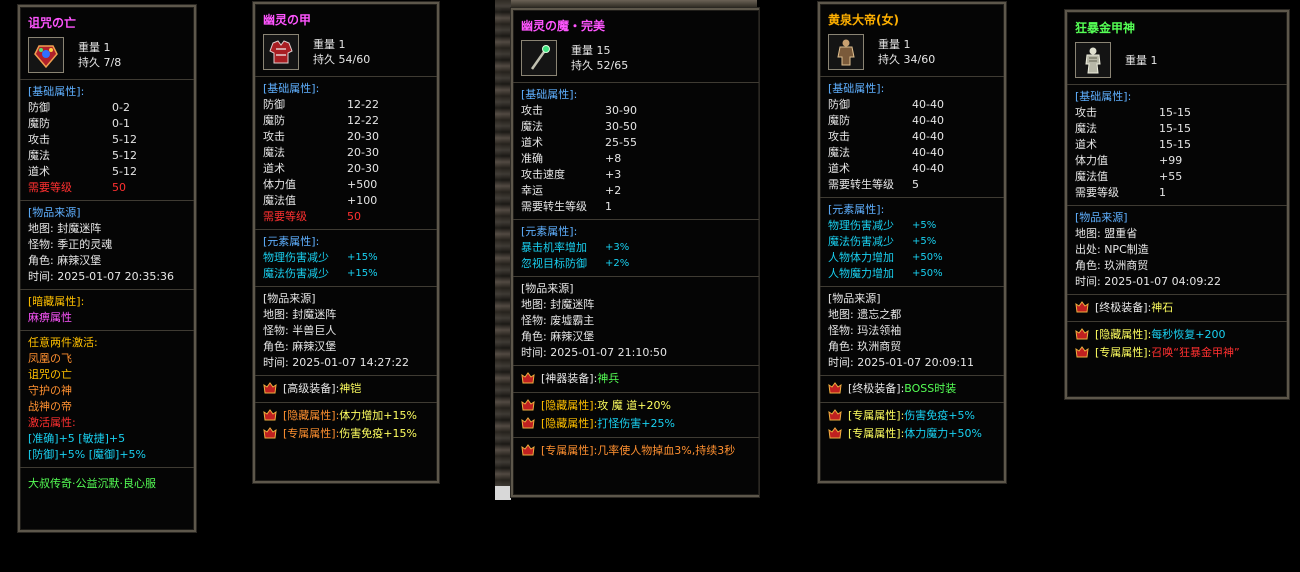 This screenshot has height=572, width=1300. I want to click on armor-icon, so click(281, 52).